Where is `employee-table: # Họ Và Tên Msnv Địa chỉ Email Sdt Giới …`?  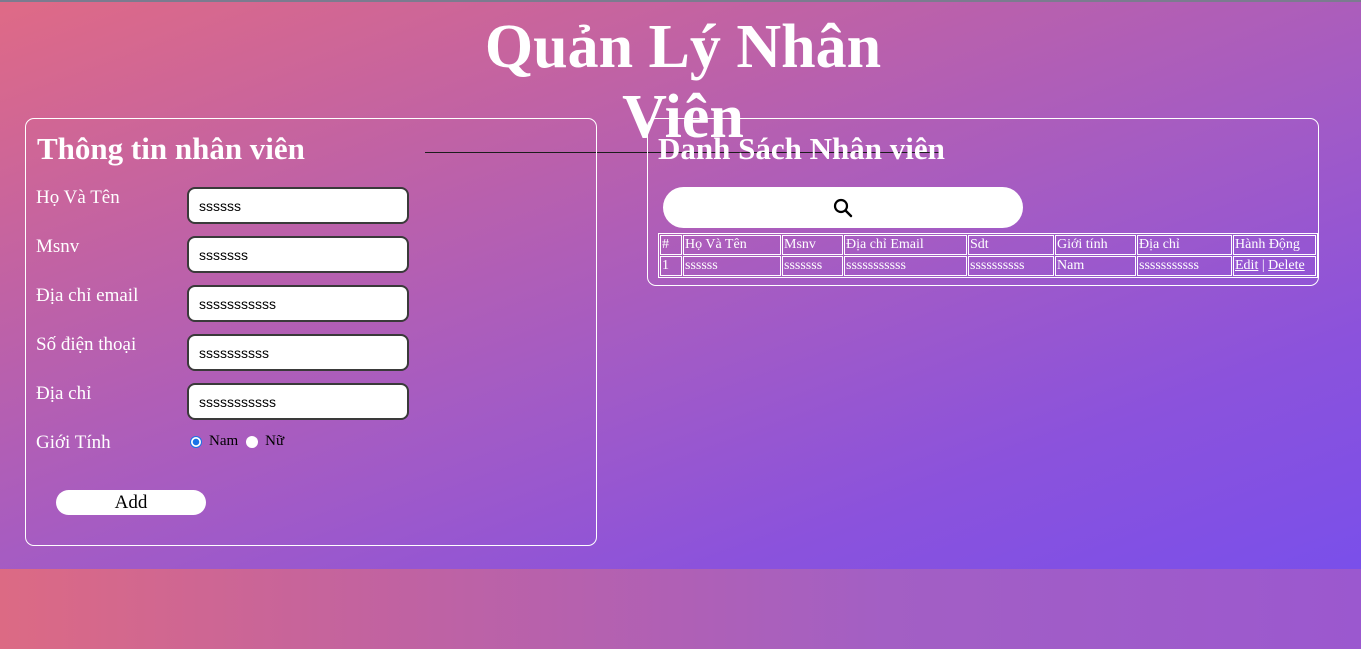 employee-table: # Họ Và Tên Msnv Địa chỉ Email Sdt Giới … is located at coordinates (988, 255).